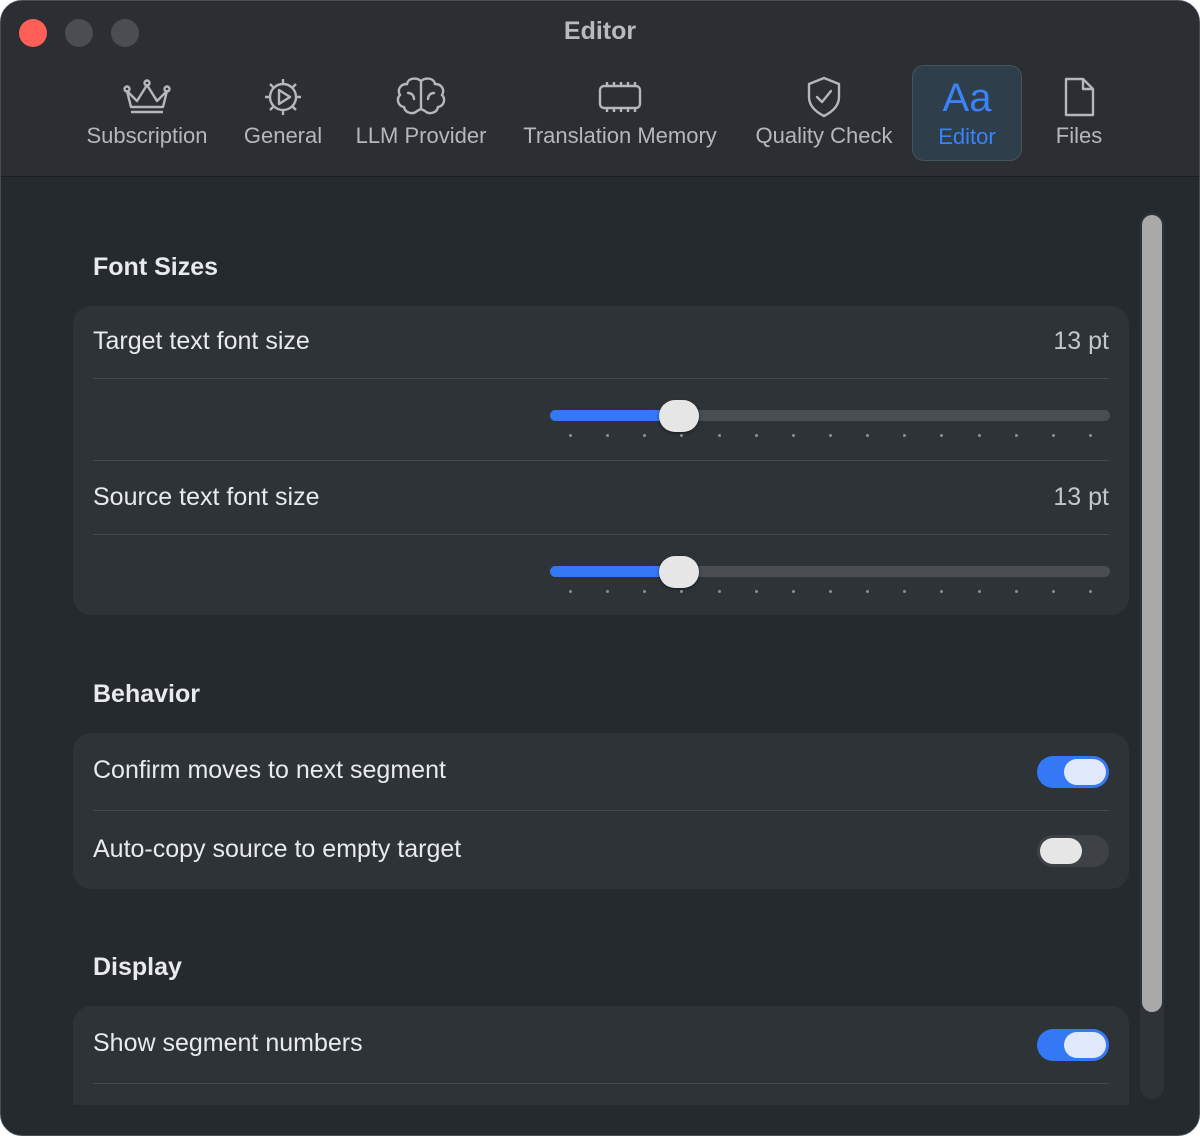 This screenshot has width=1200, height=1136. What do you see at coordinates (967, 98) in the screenshot?
I see `text-aa-icon: Aa` at bounding box center [967, 98].